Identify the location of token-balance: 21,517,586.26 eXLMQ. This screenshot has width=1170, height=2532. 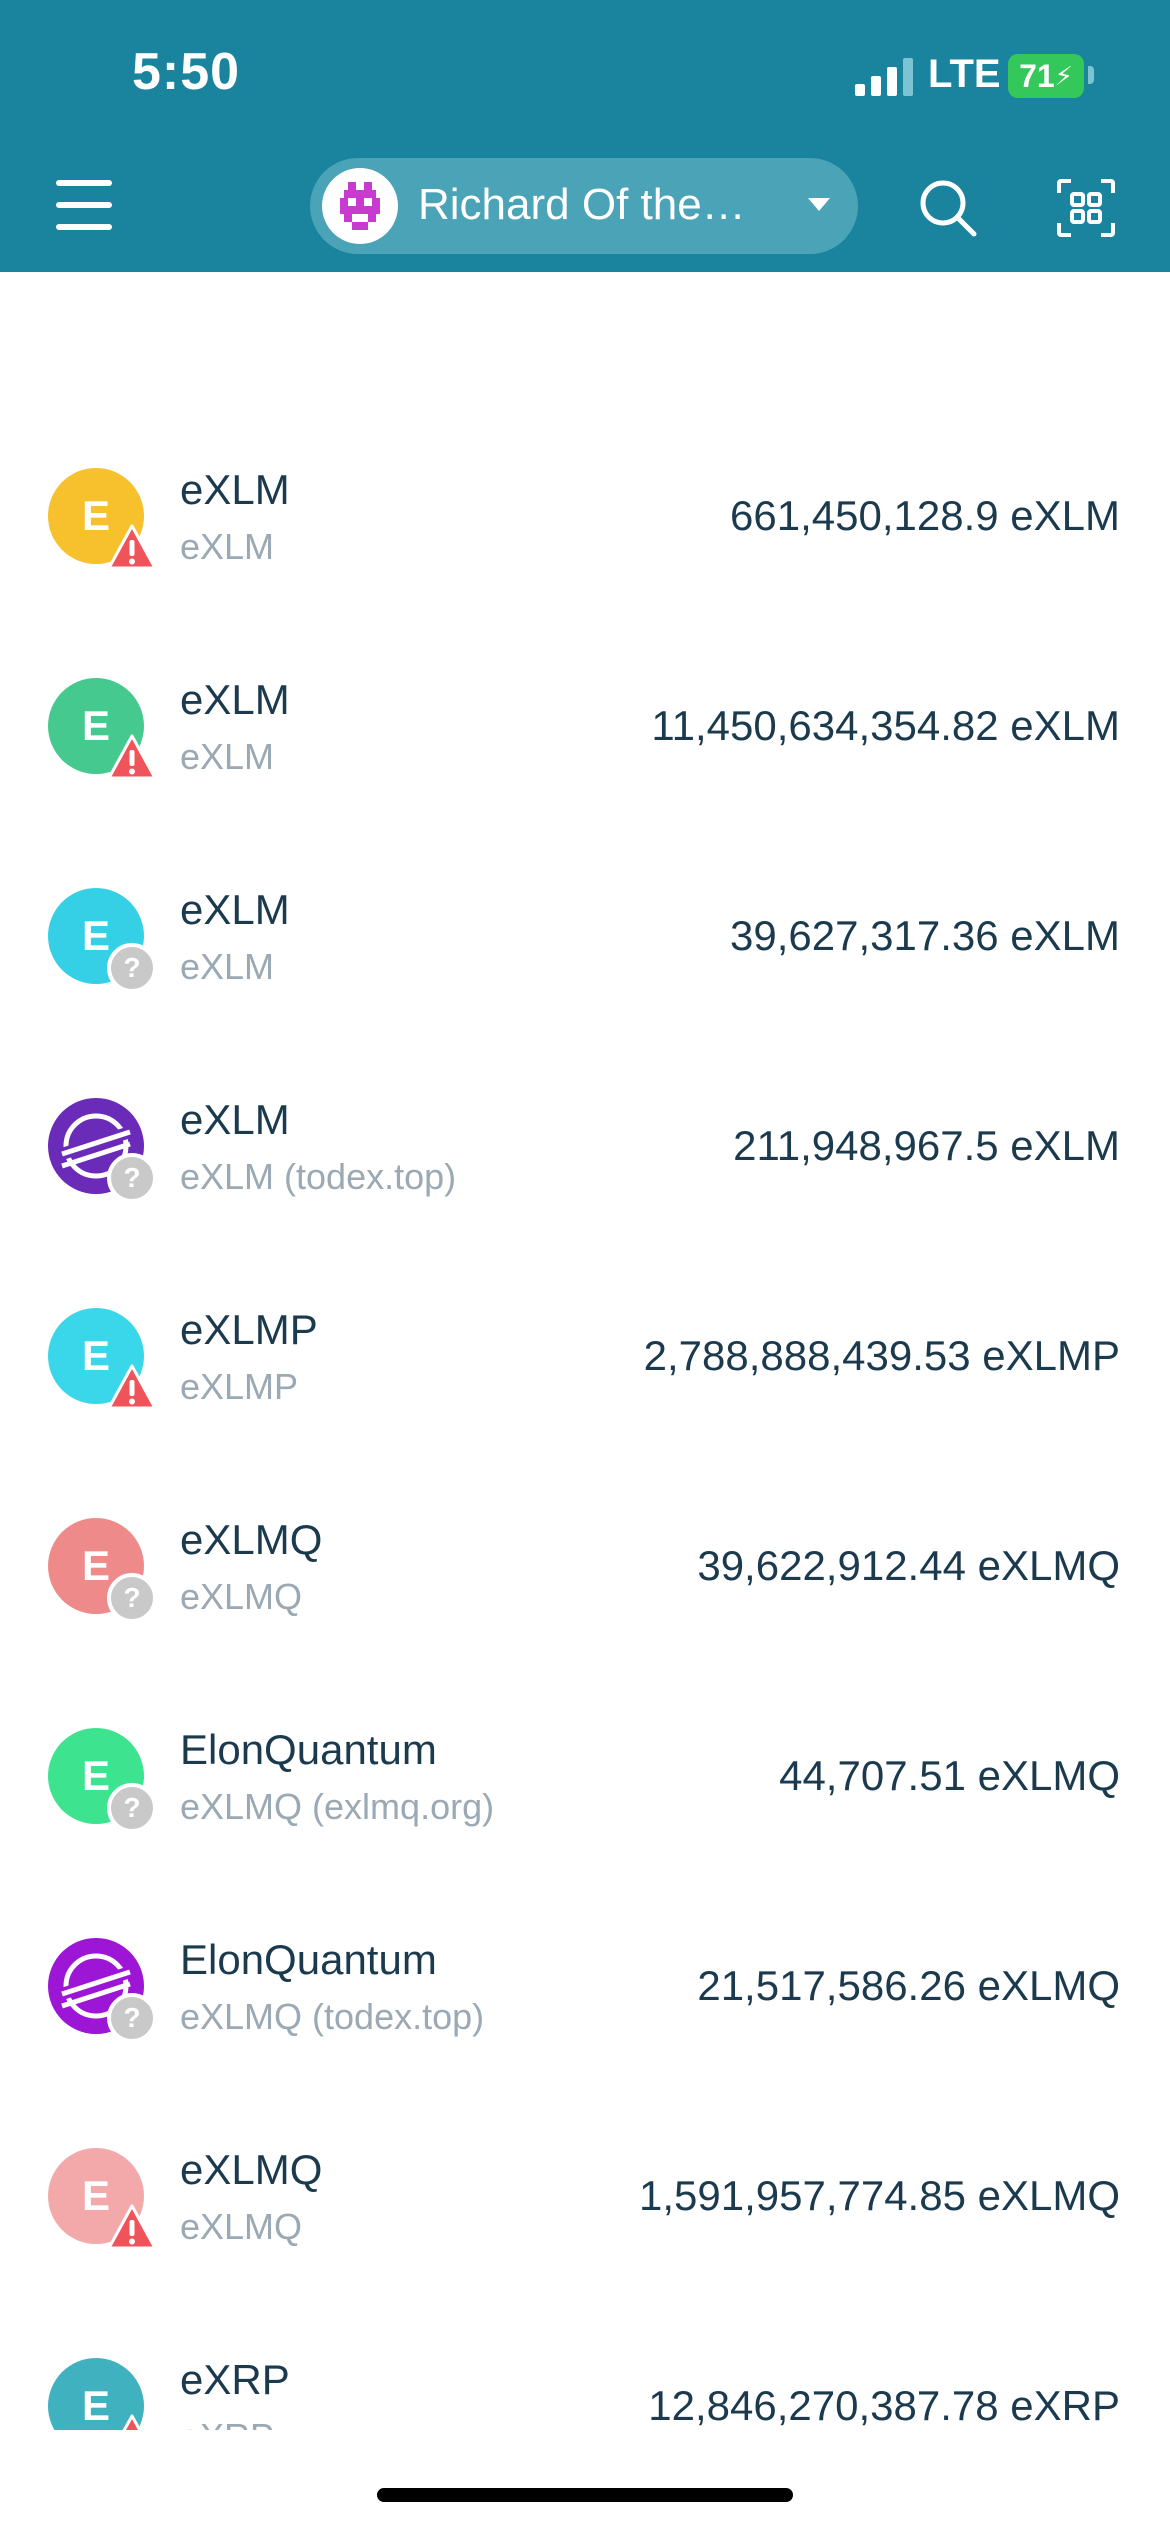
(908, 1985).